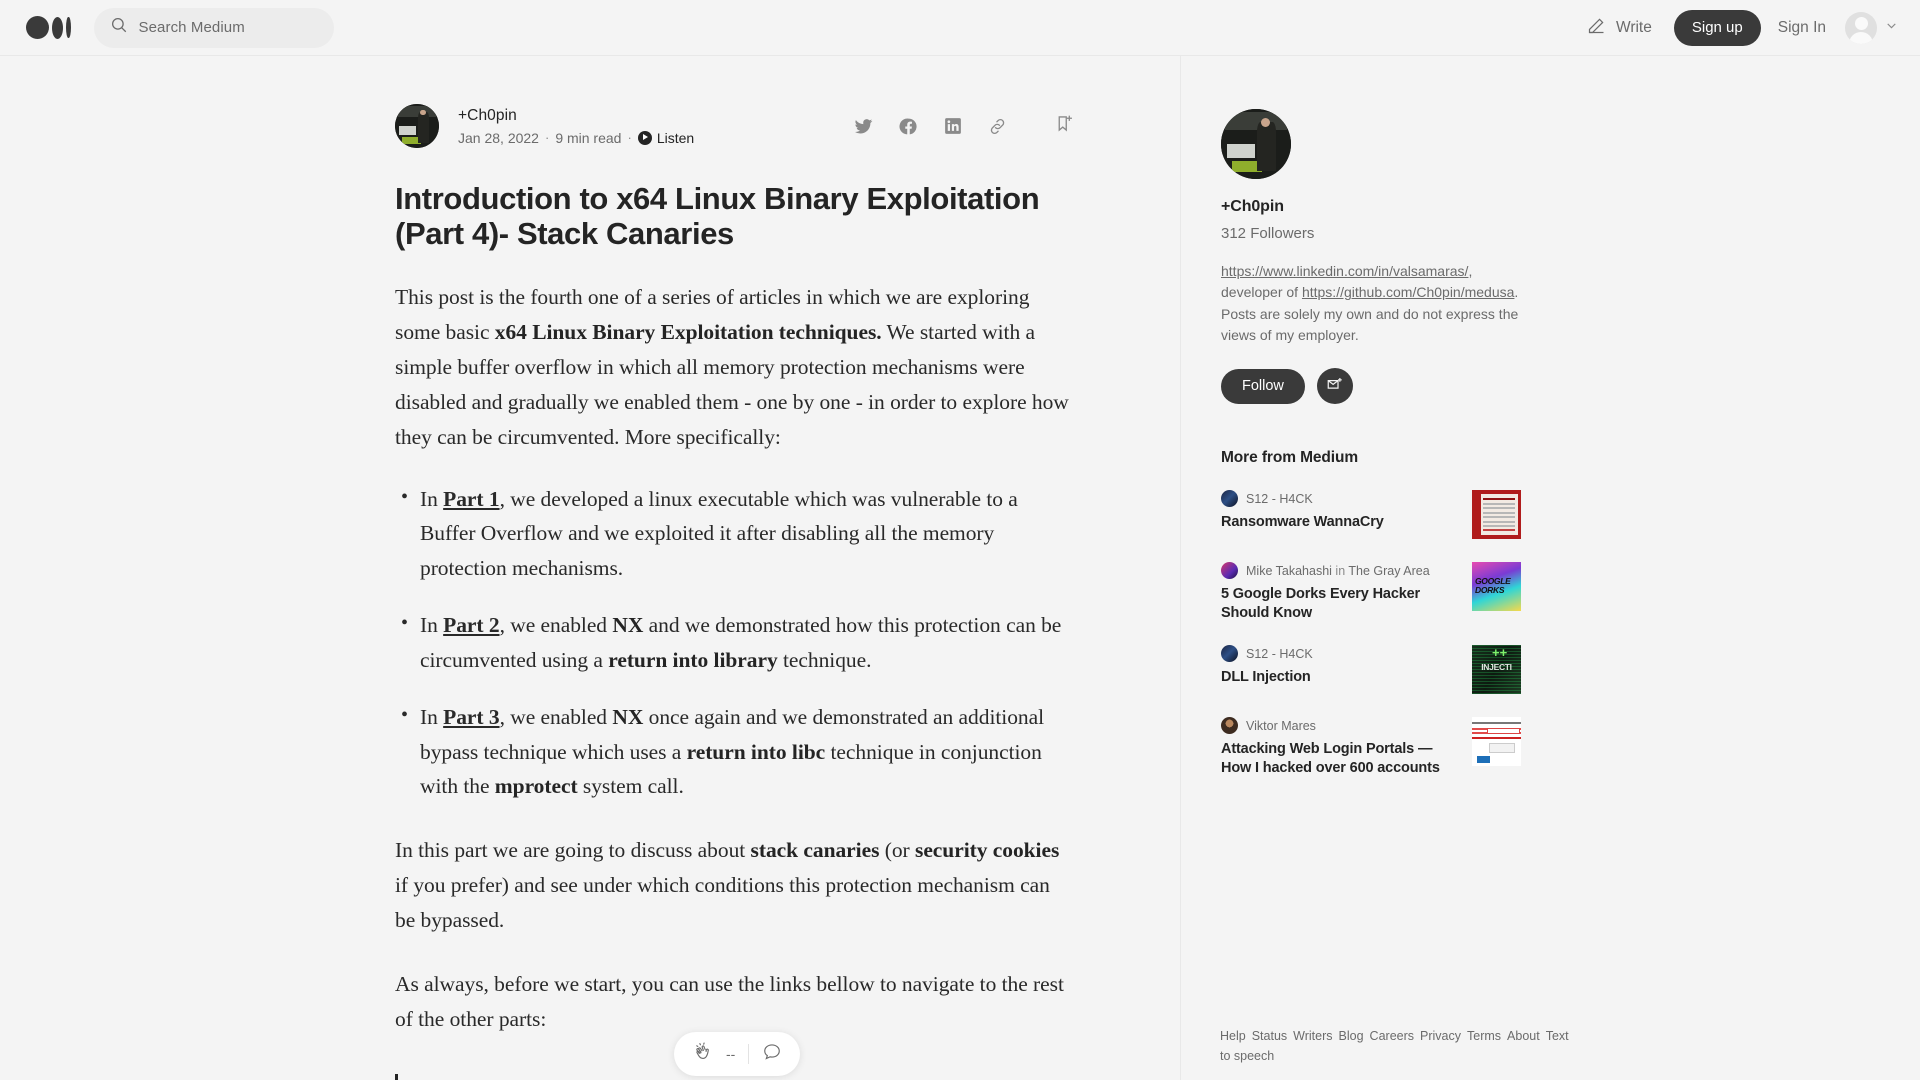 This screenshot has width=1920, height=1080. What do you see at coordinates (737, 1054) in the screenshot?
I see `article-action-bar: --` at bounding box center [737, 1054].